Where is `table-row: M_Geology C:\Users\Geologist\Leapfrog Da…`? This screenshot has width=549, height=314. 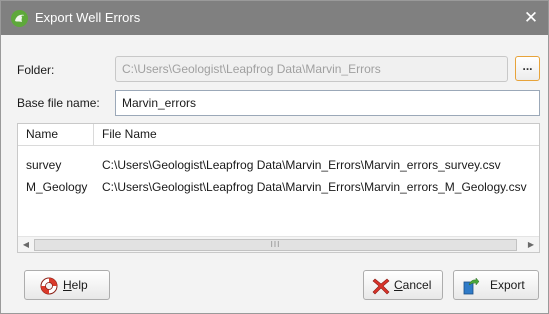 table-row: M_Geology C:\Users\Geologist\Leapfrog Da… is located at coordinates (278, 187).